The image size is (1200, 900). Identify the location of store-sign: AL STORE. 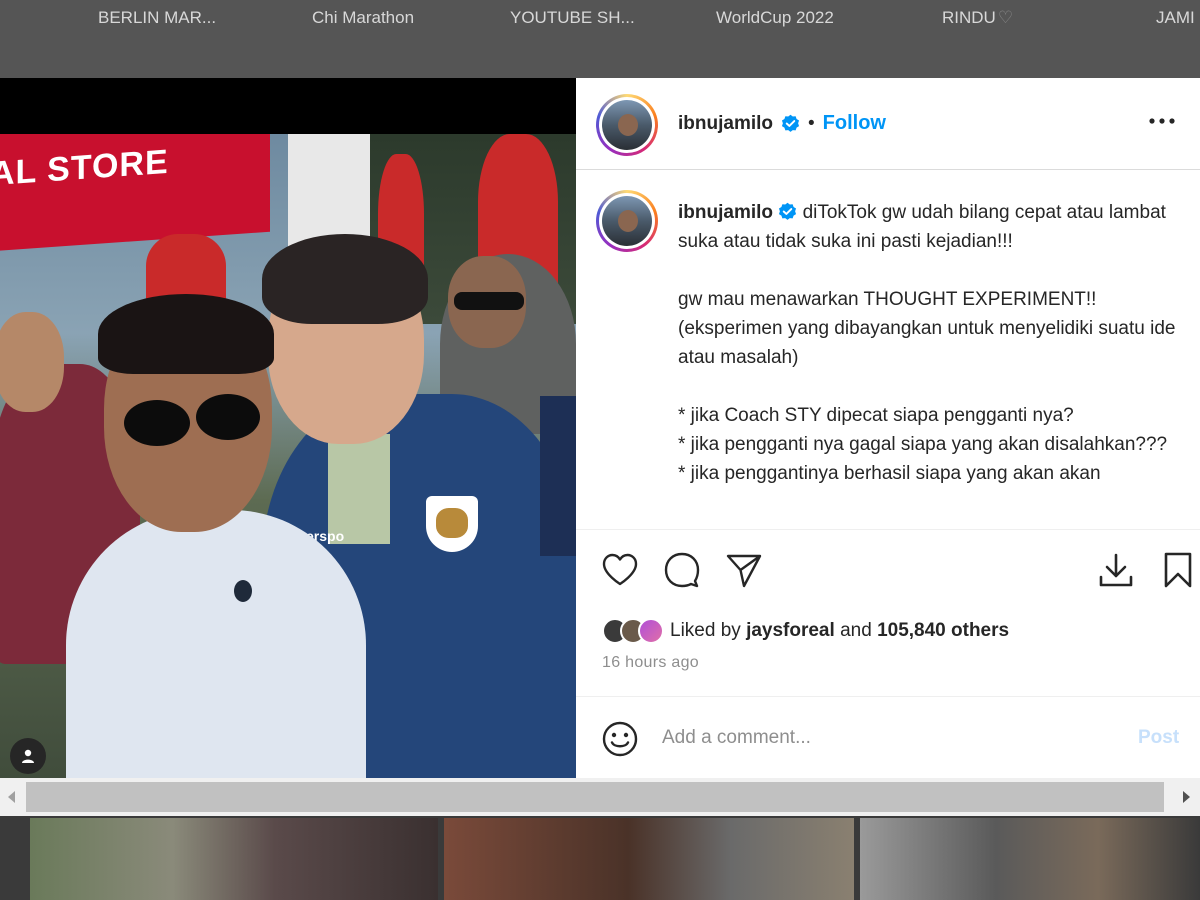
(135, 193).